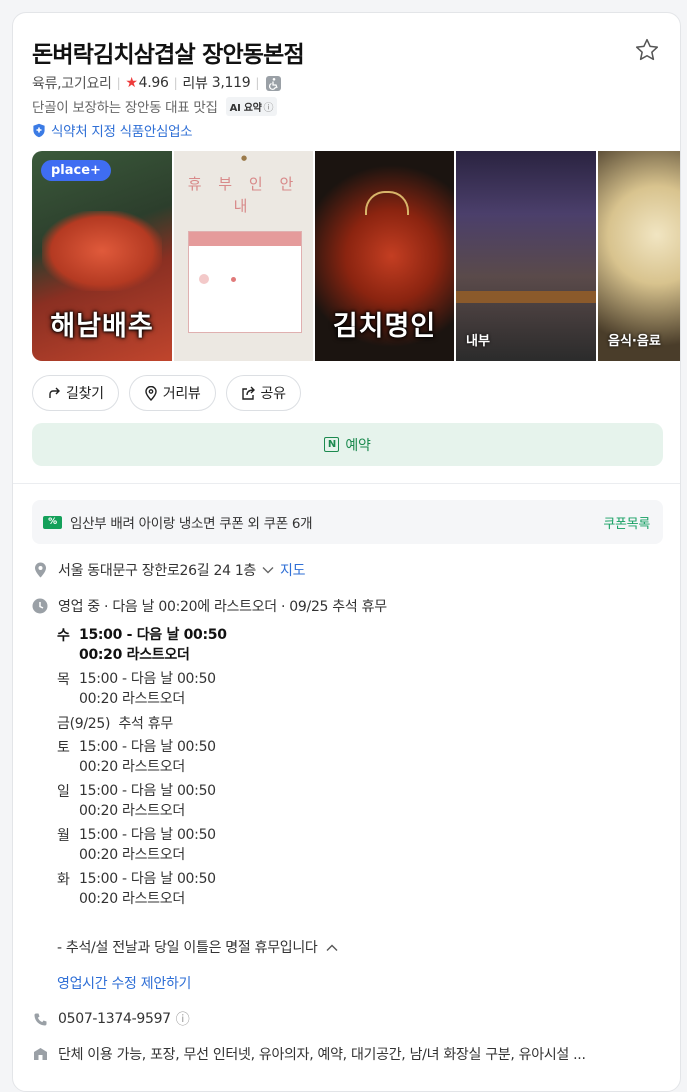  I want to click on phone-row: 0507-1374-9597 ⓘ, so click(111, 1019).